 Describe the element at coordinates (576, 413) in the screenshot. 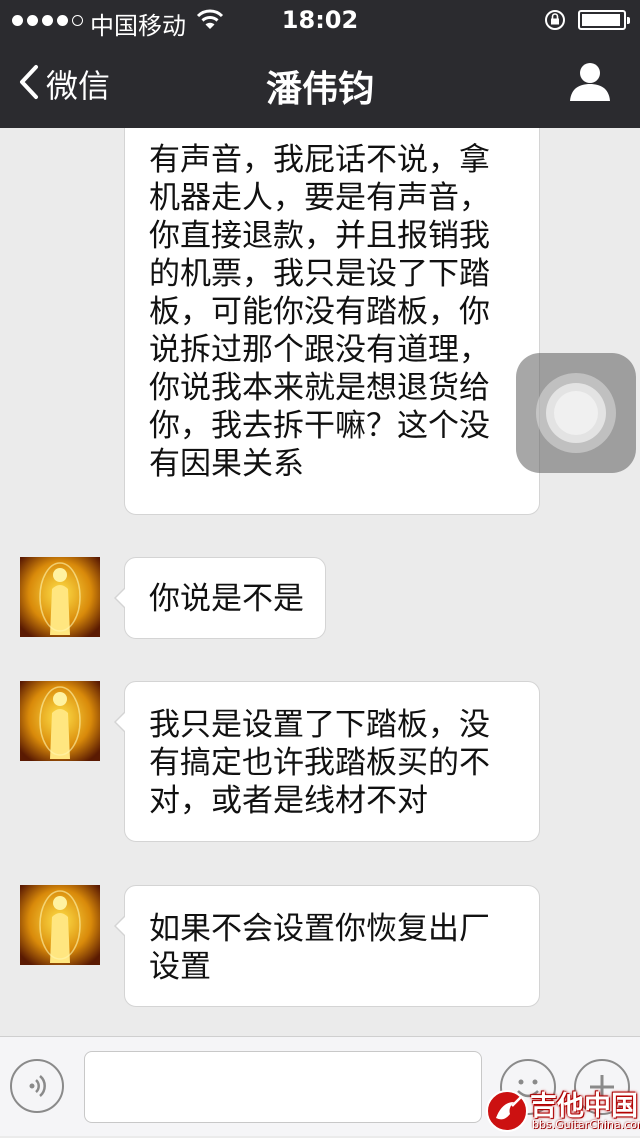

I see `assistive-touch-icon` at that location.